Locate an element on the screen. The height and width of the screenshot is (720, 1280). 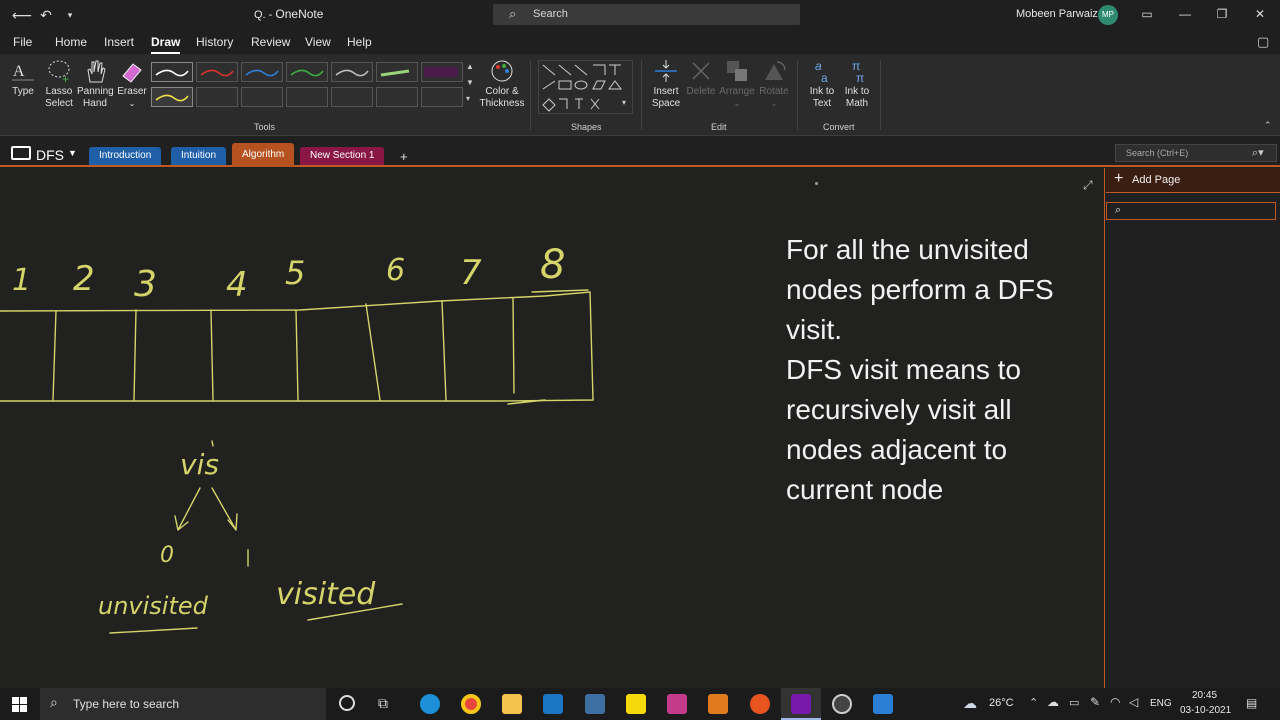
tab-draw: Draw is located at coordinates (166, 44).